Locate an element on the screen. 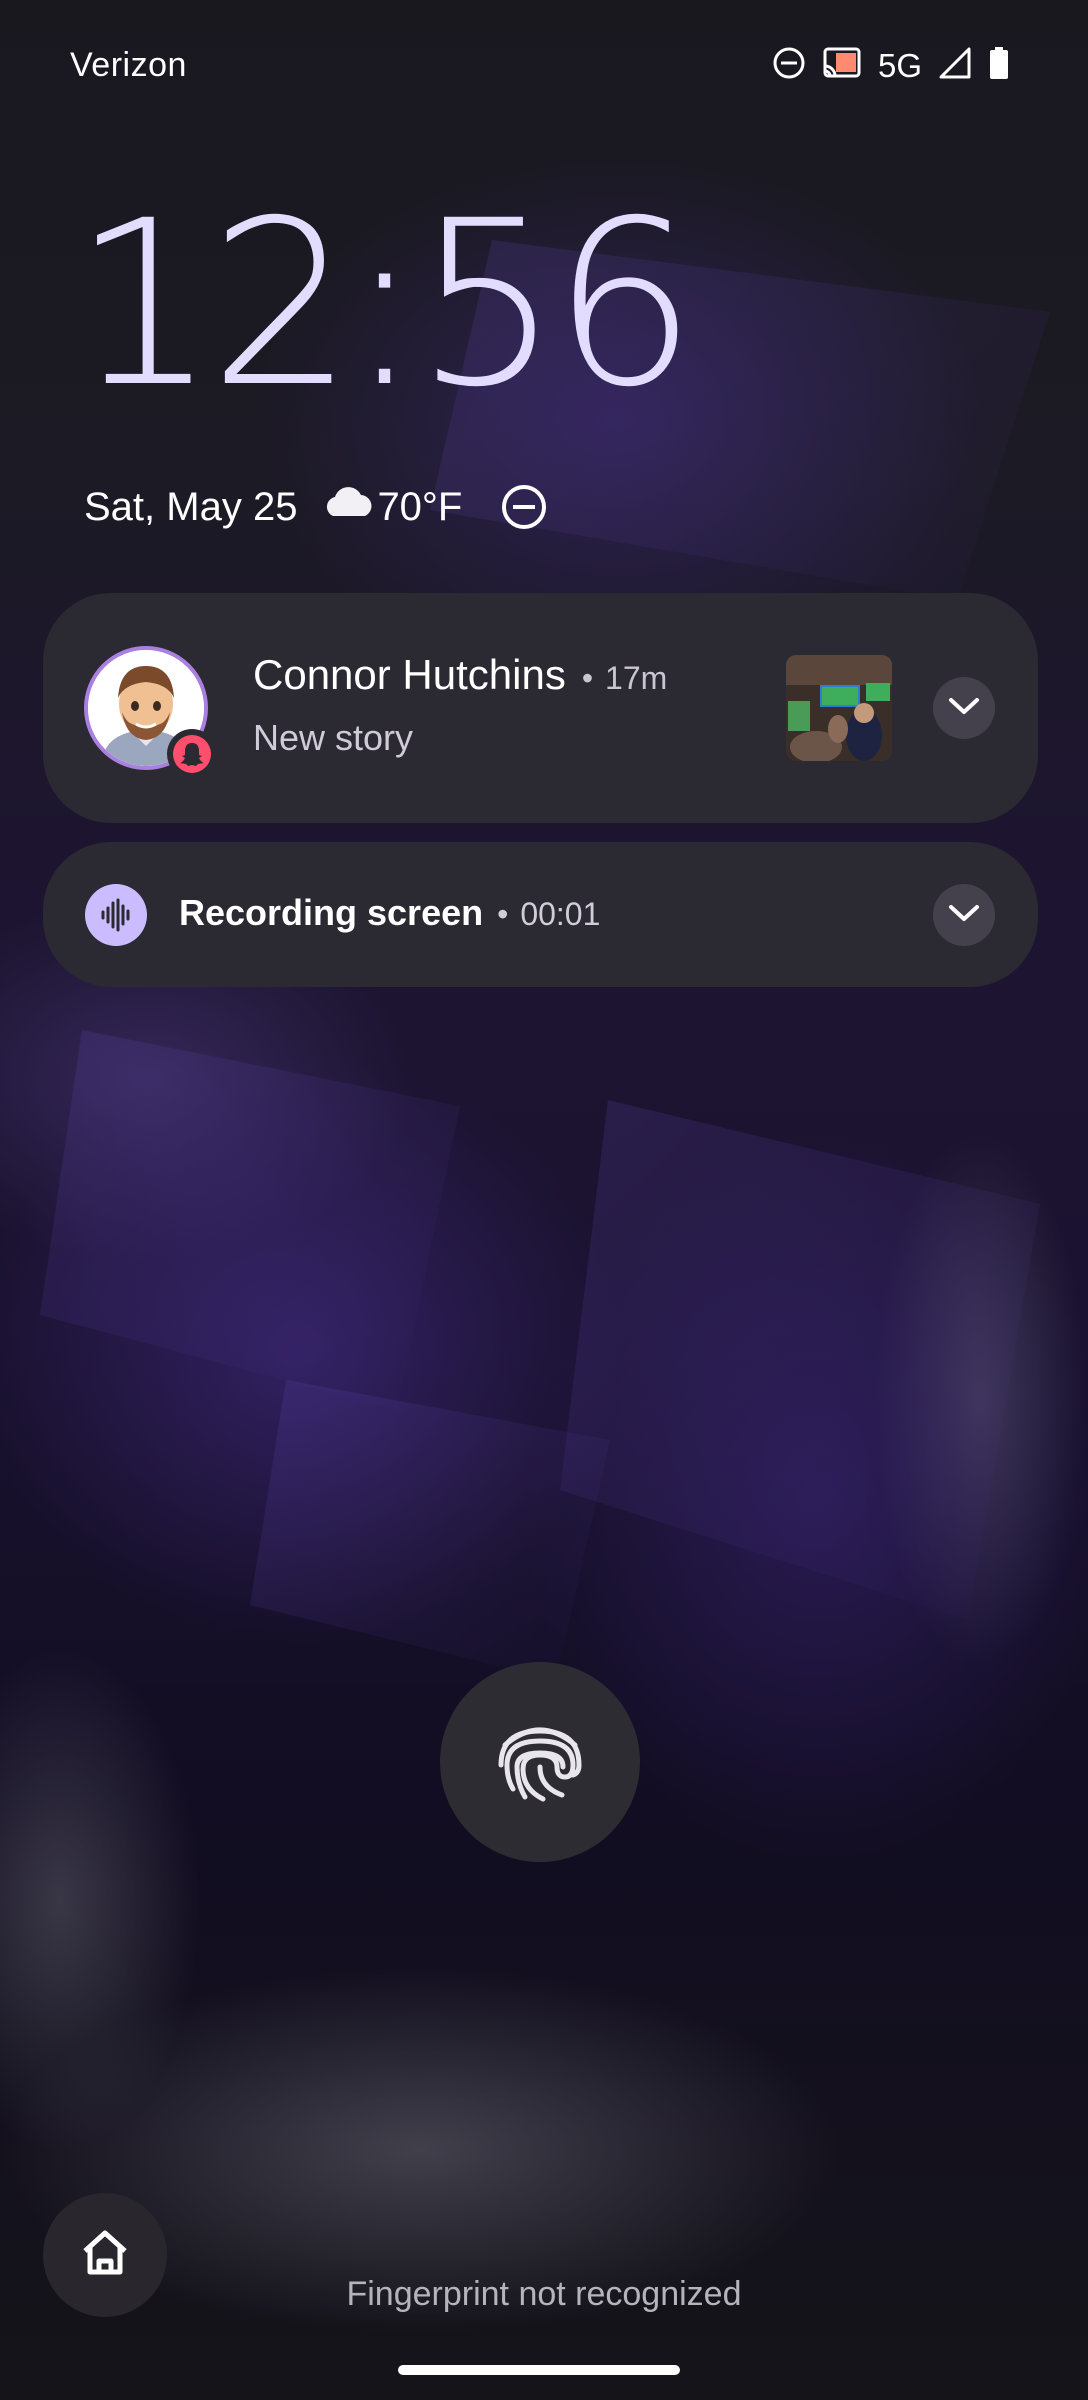 Image resolution: width=1088 pixels, height=2400 pixels. fingerprint-icon is located at coordinates (540, 1762).